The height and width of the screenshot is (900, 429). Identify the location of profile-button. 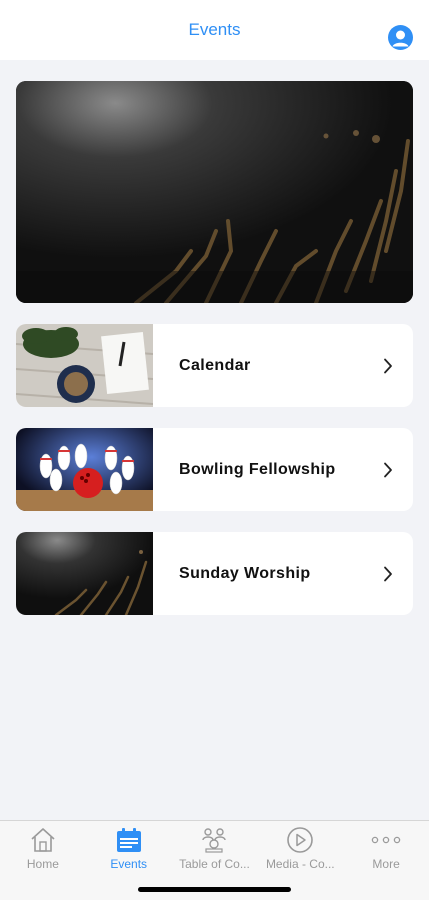
(400, 37).